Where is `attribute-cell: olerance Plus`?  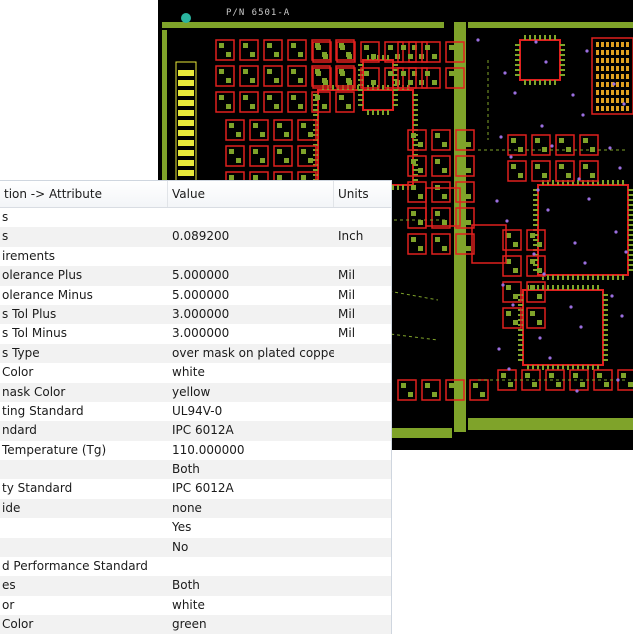
attribute-cell: olerance Plus is located at coordinates (84, 275).